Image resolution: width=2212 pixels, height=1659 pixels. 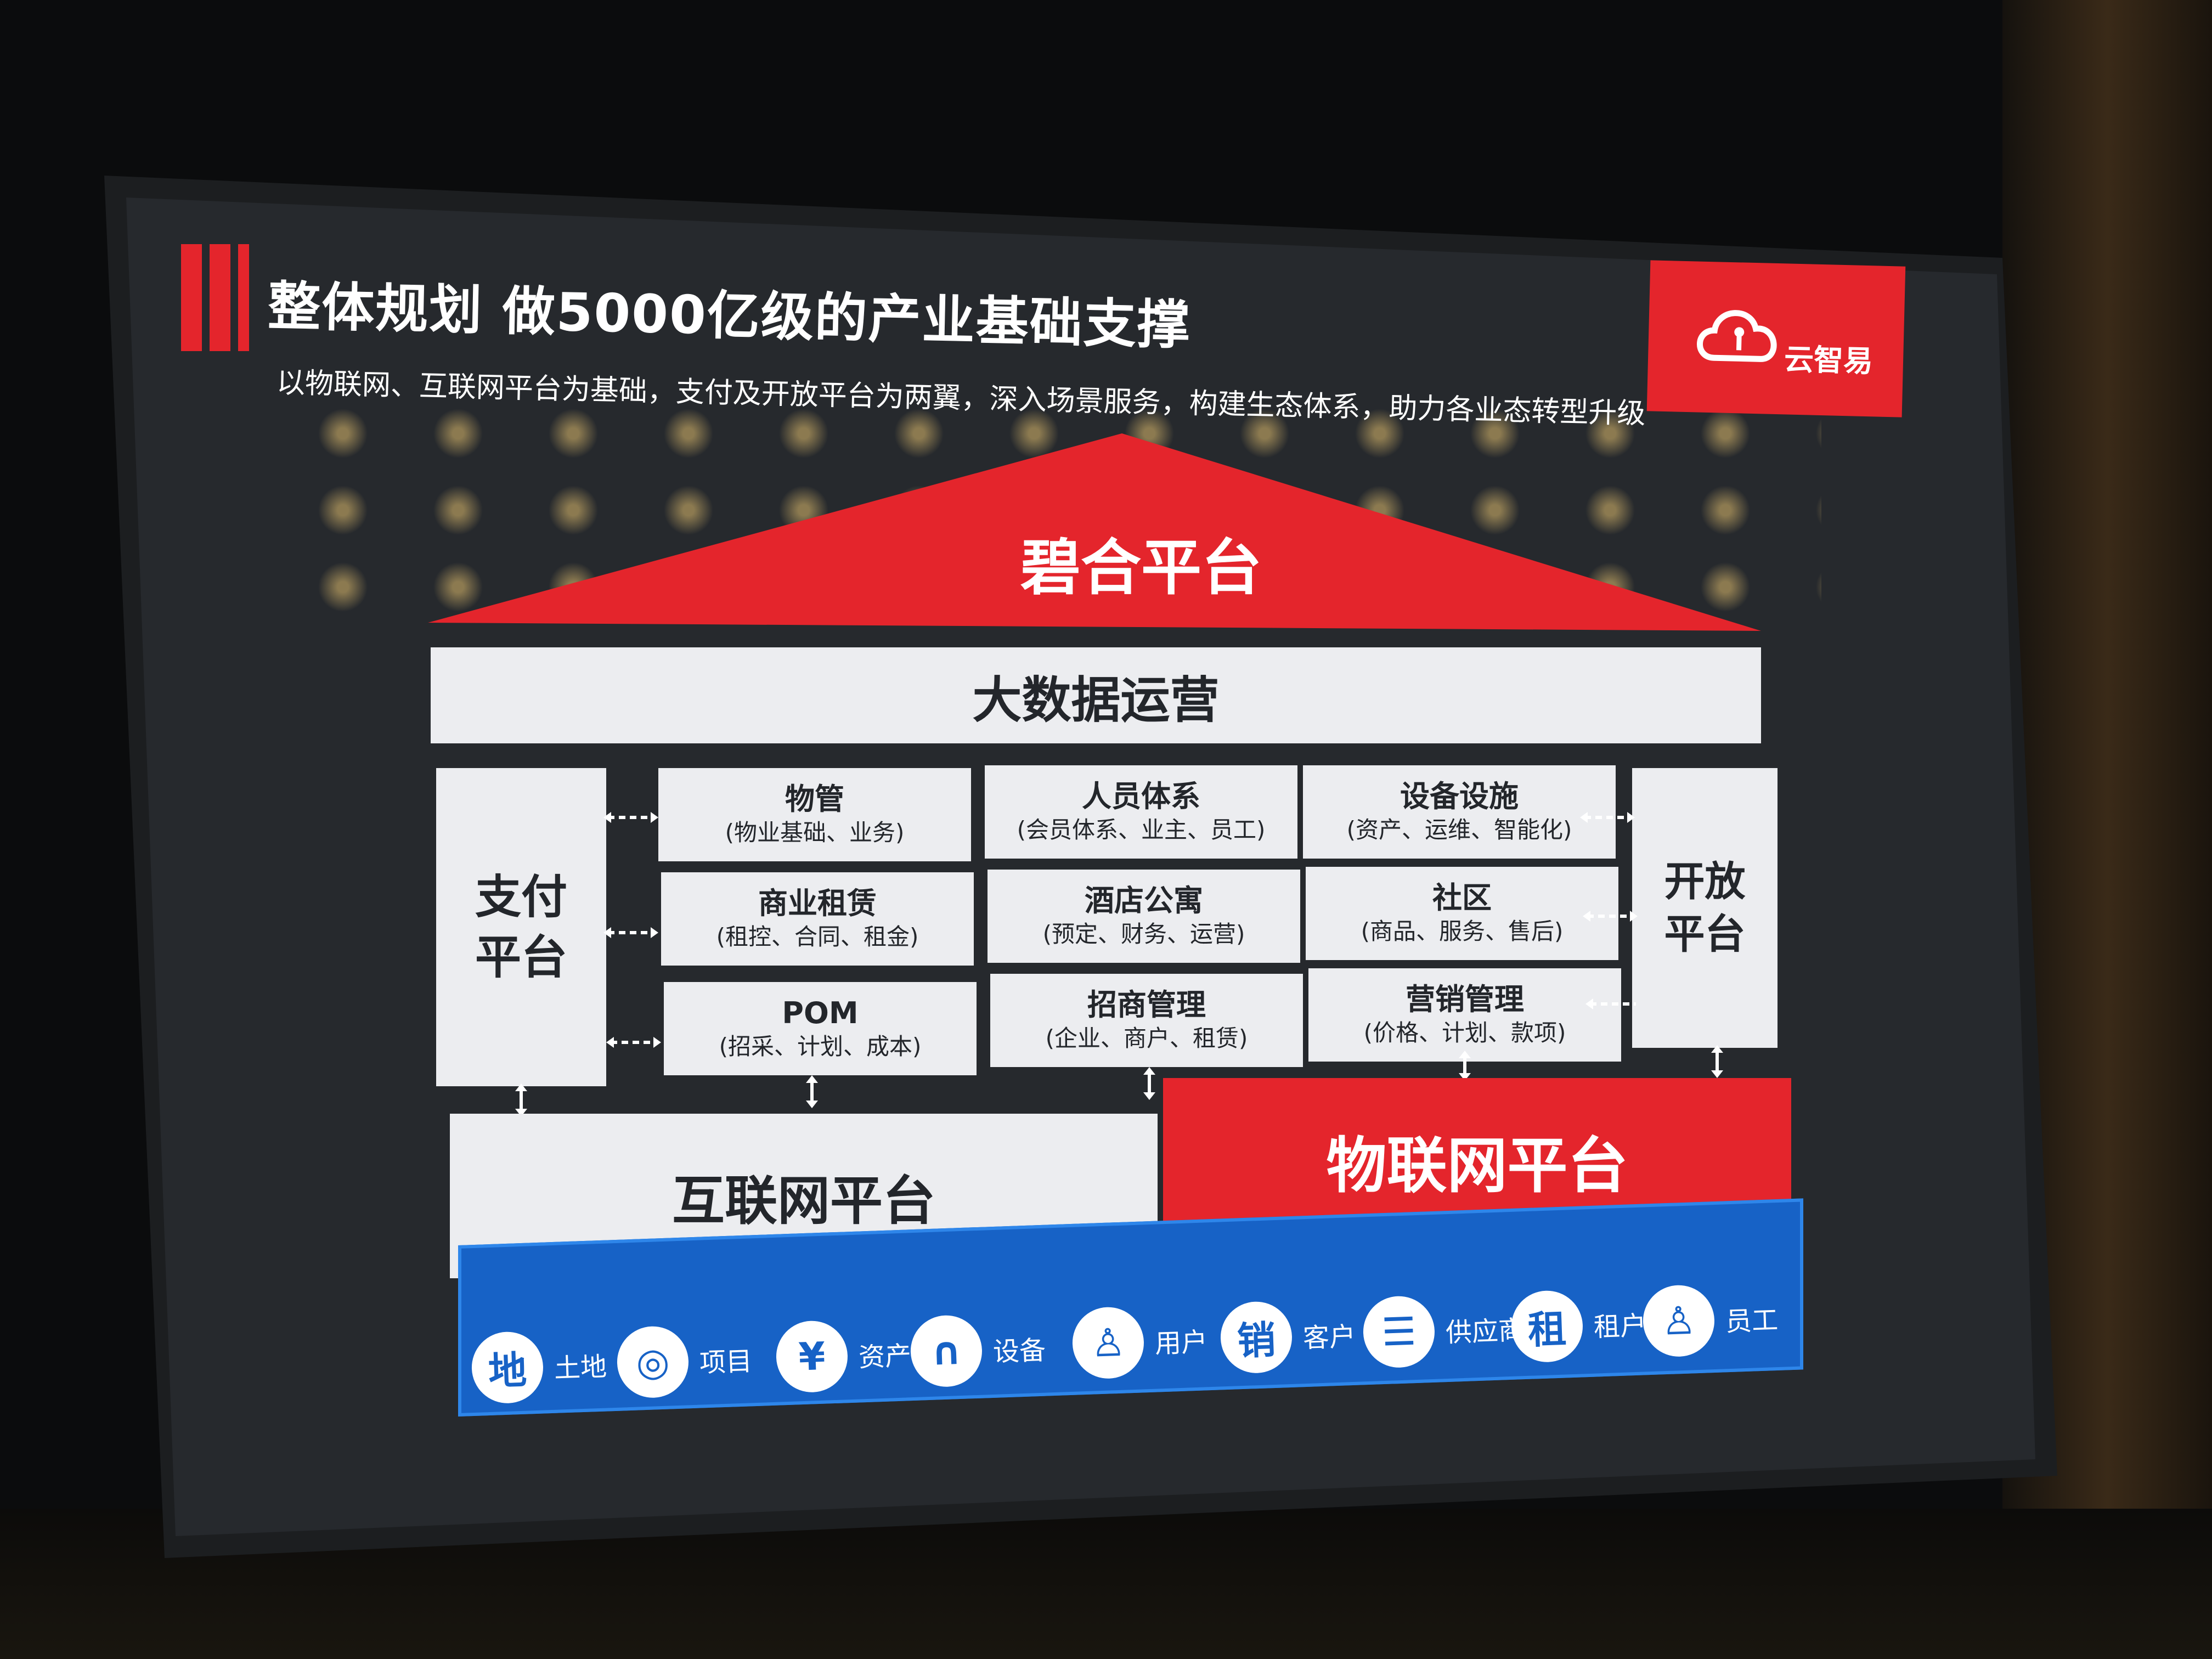 I want to click on module-community: 社区 (商品、服务、售后), so click(x=1462, y=914).